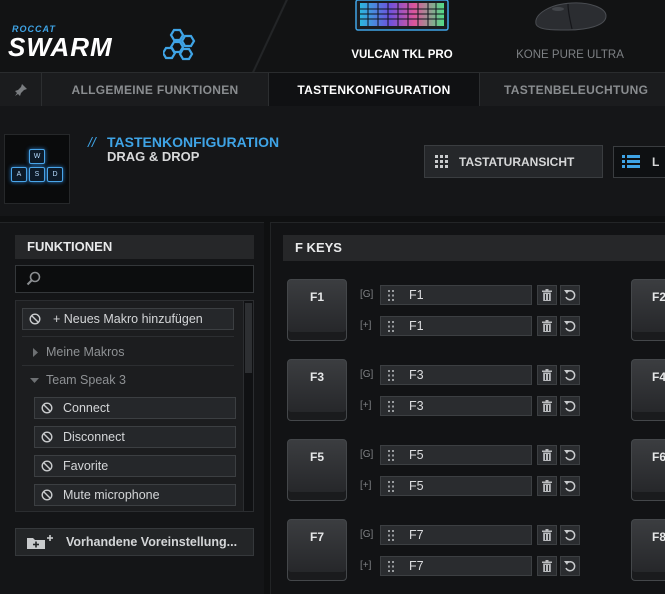 Image resolution: width=665 pixels, height=594 pixels. Describe the element at coordinates (134, 279) in the screenshot. I see `functions-search-input` at that location.